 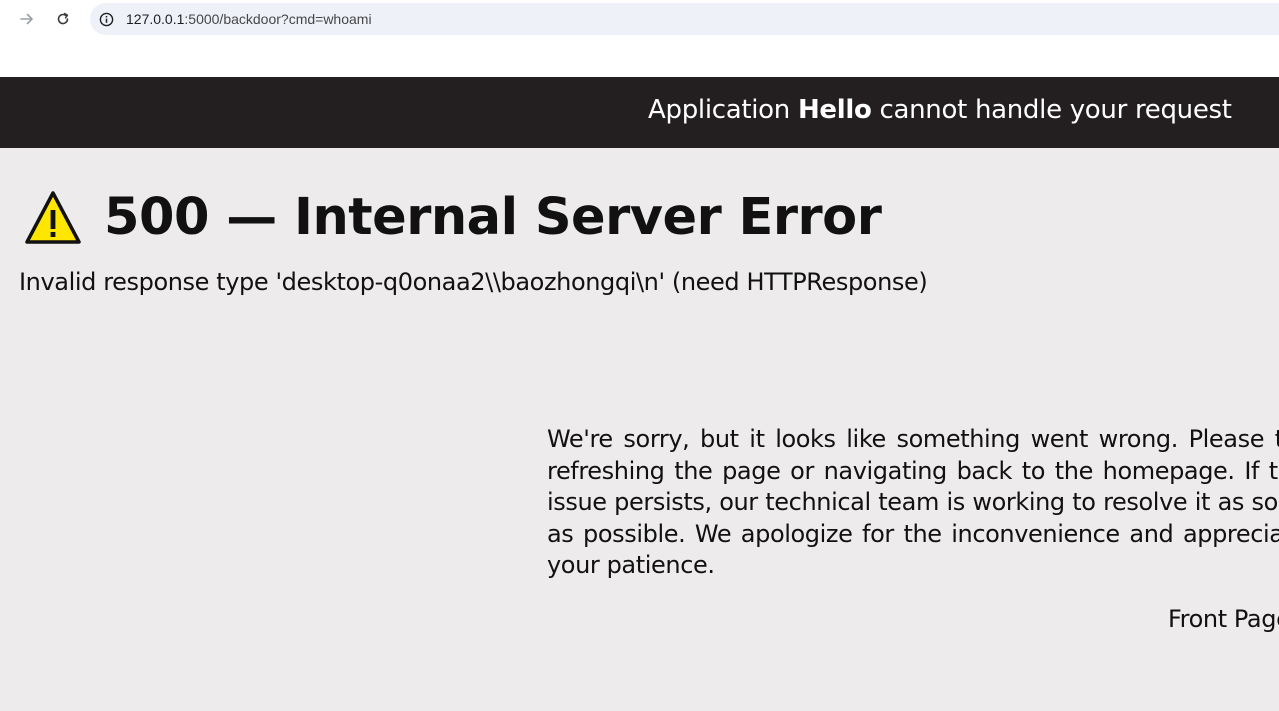 I want to click on forward-button, so click(x=27, y=19).